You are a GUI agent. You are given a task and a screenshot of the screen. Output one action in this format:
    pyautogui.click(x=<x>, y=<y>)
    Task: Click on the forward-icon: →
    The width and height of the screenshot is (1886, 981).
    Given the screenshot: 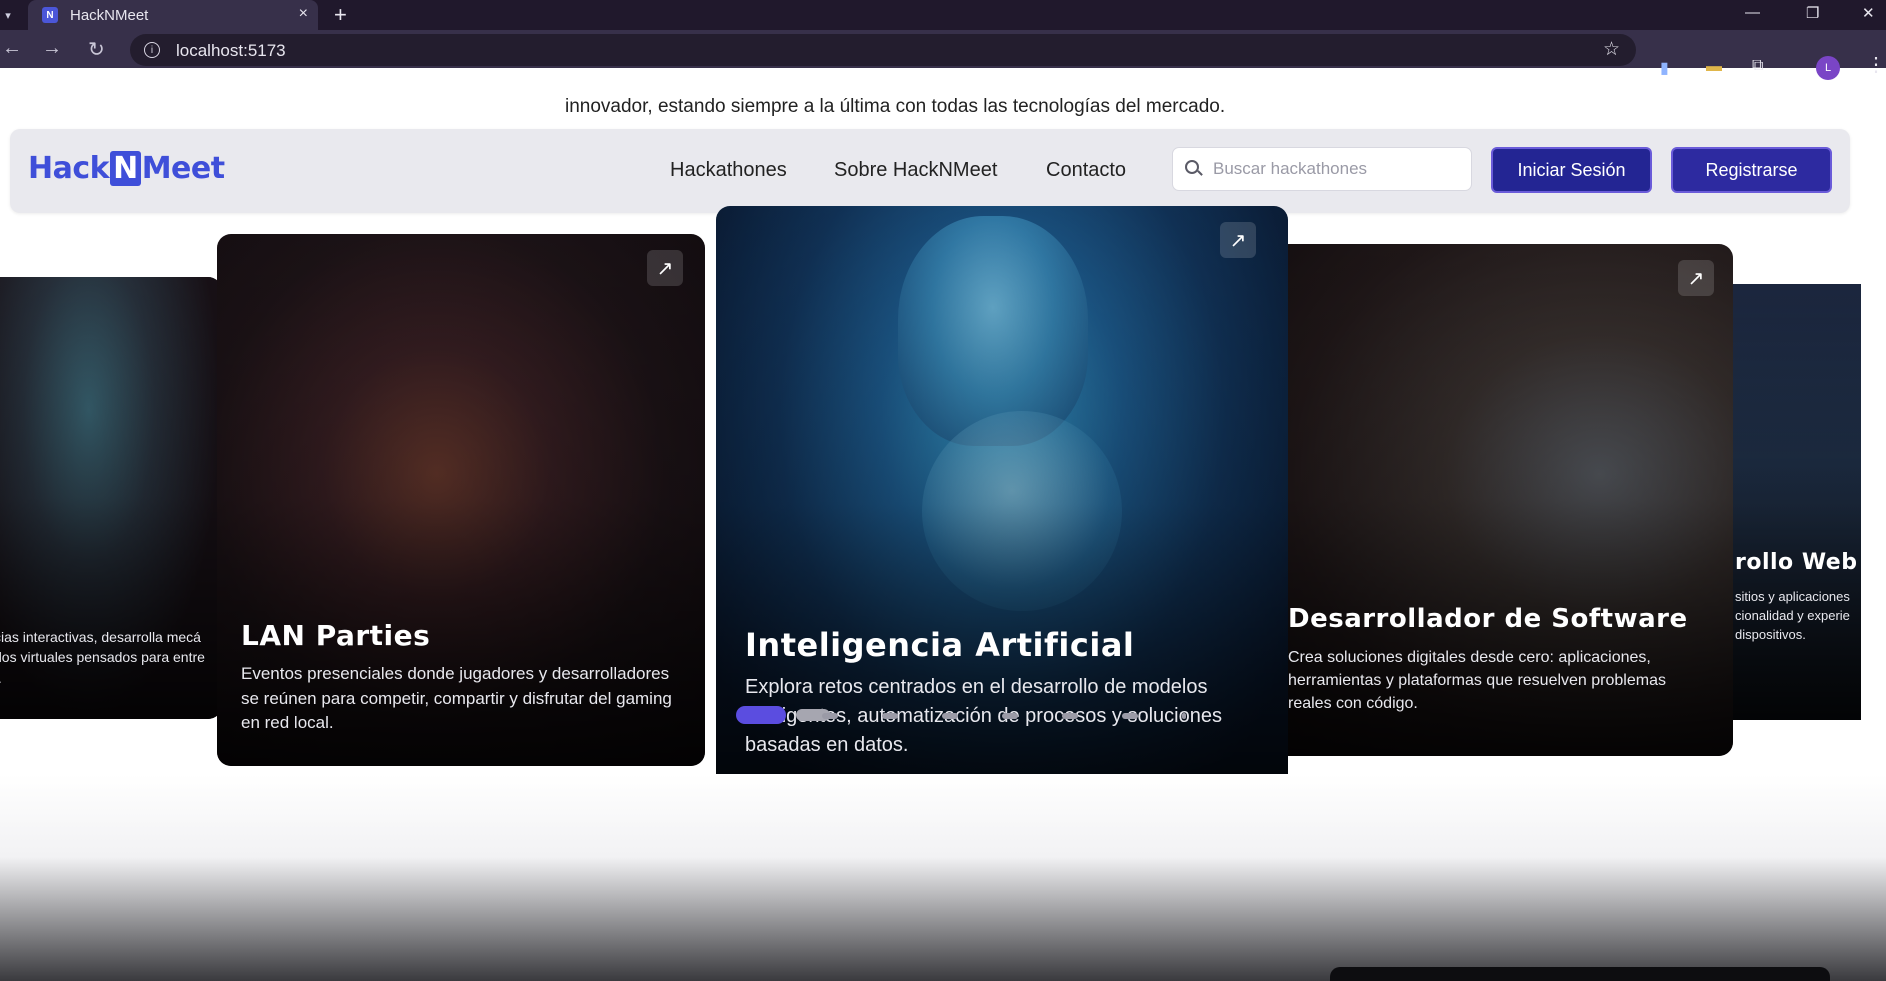 What is the action you would take?
    pyautogui.click(x=52, y=48)
    